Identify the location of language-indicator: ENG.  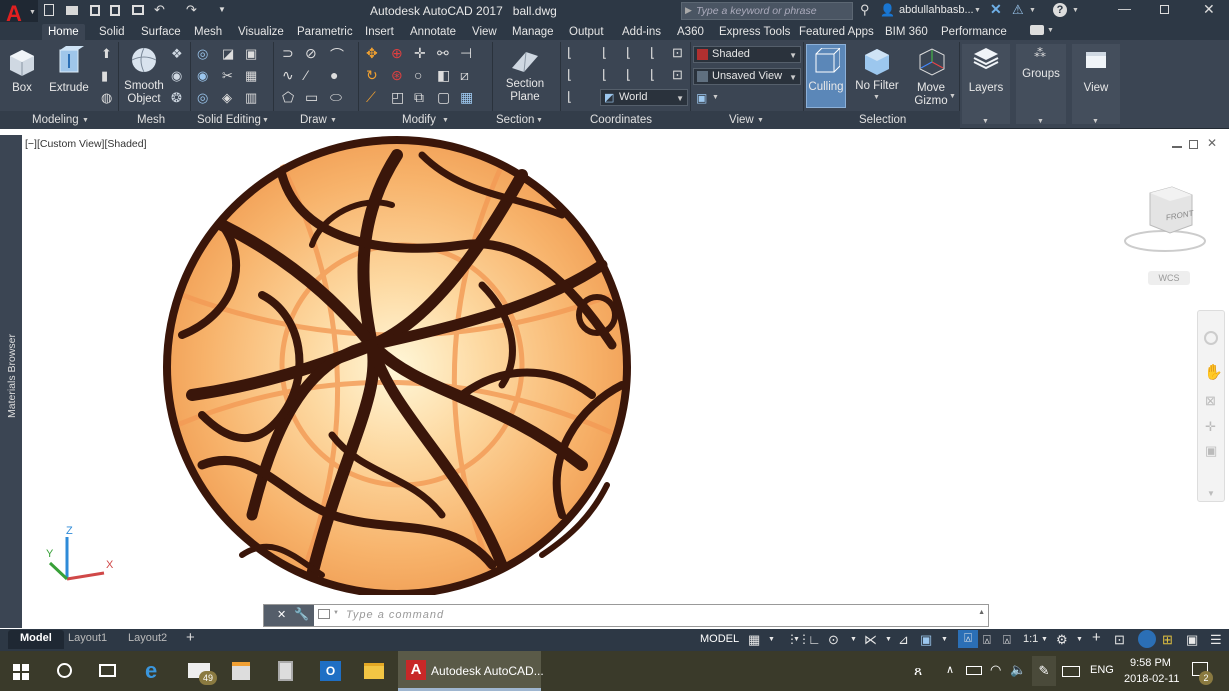
(1102, 670).